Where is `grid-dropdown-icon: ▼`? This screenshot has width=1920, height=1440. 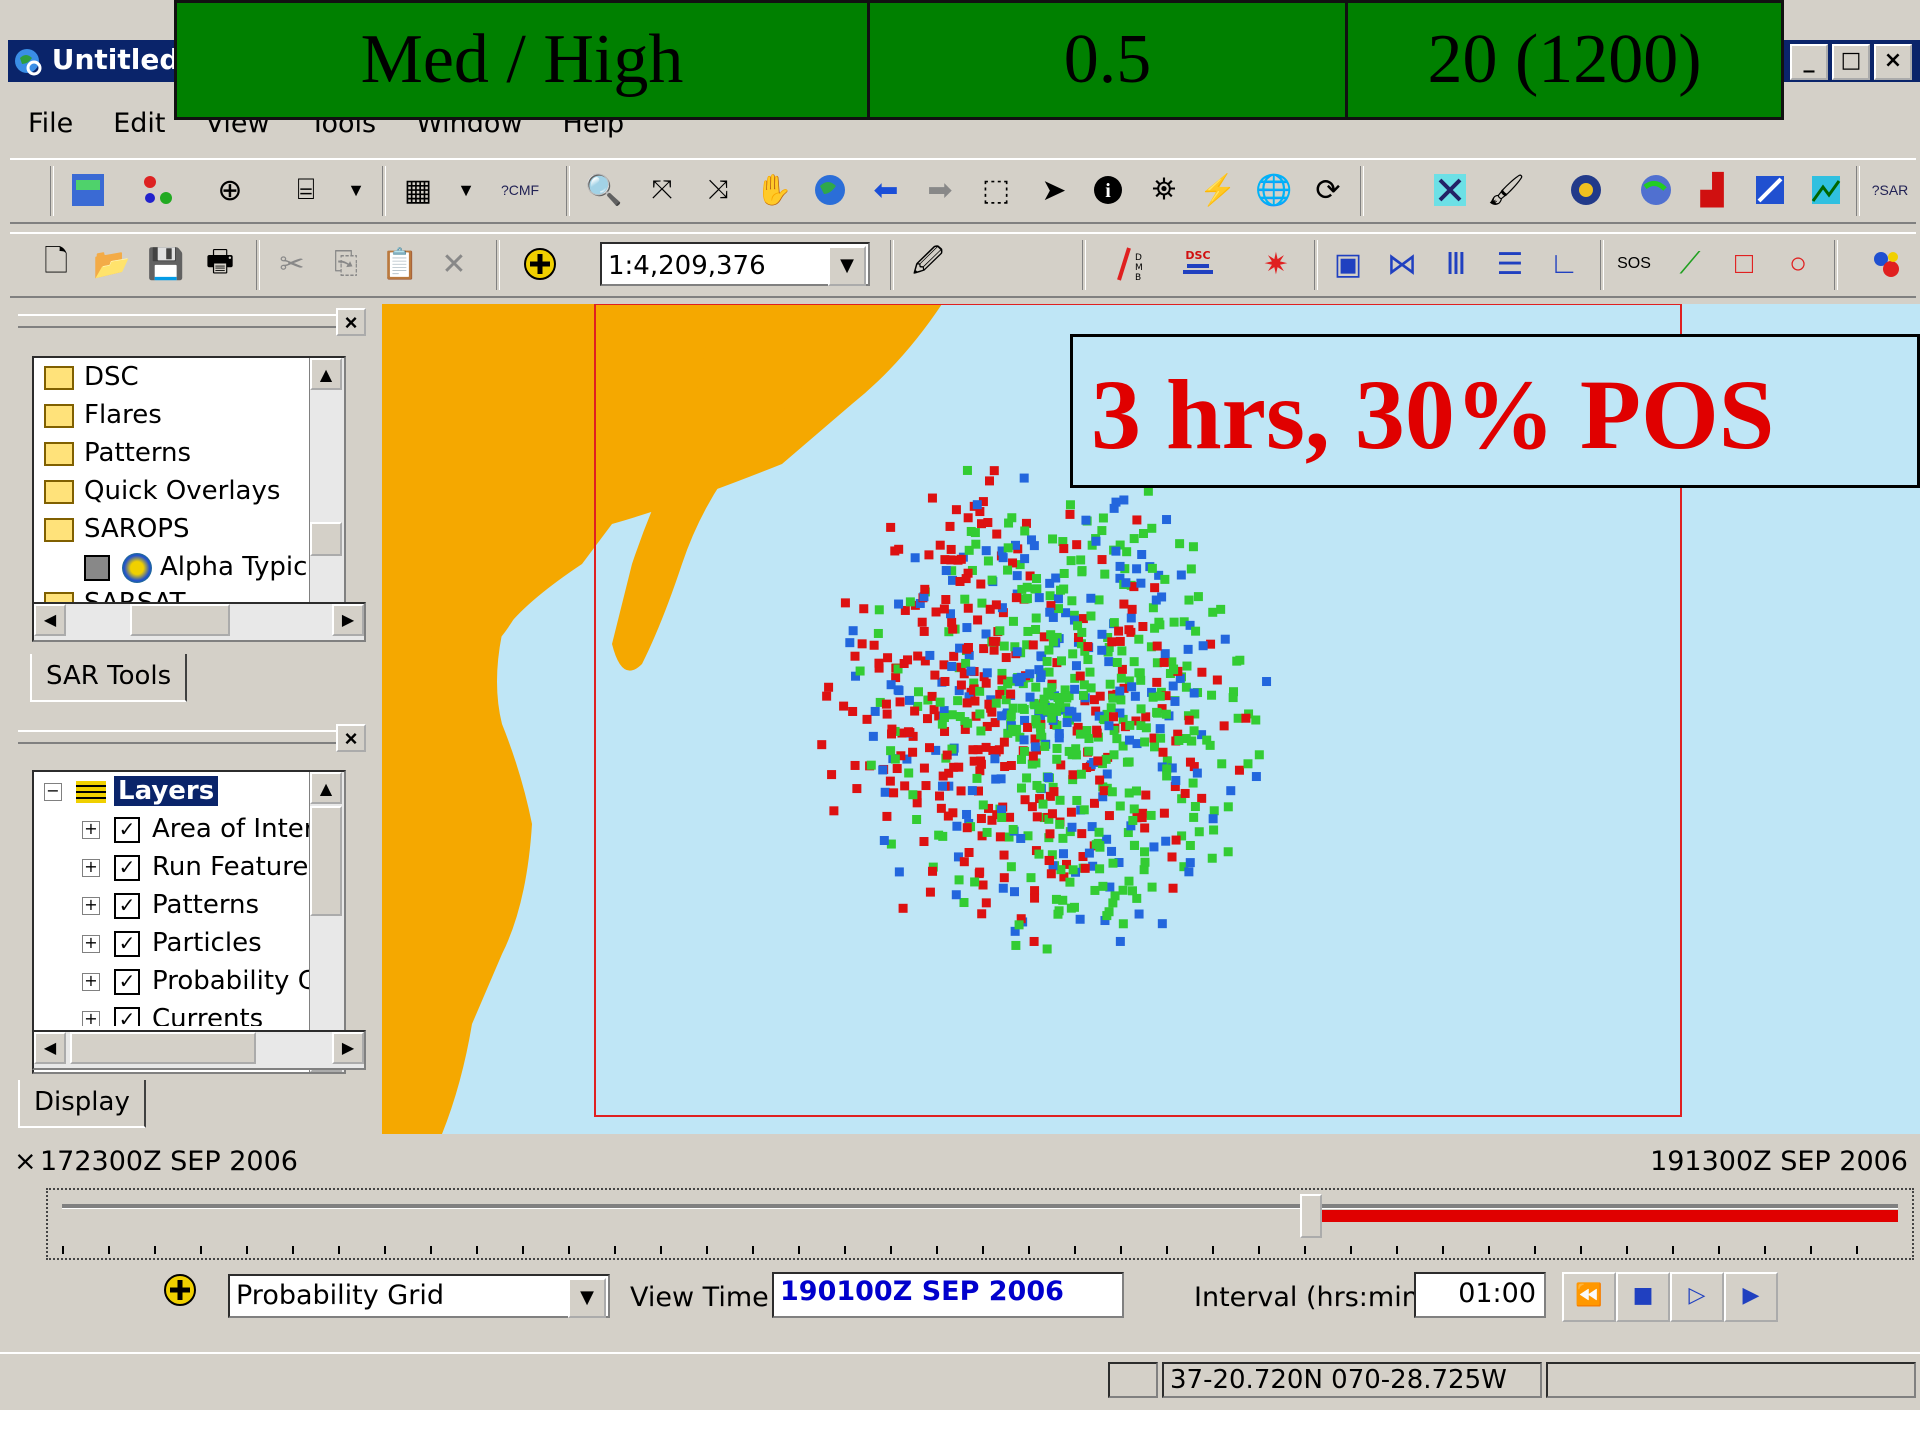 grid-dropdown-icon: ▼ is located at coordinates (466, 190).